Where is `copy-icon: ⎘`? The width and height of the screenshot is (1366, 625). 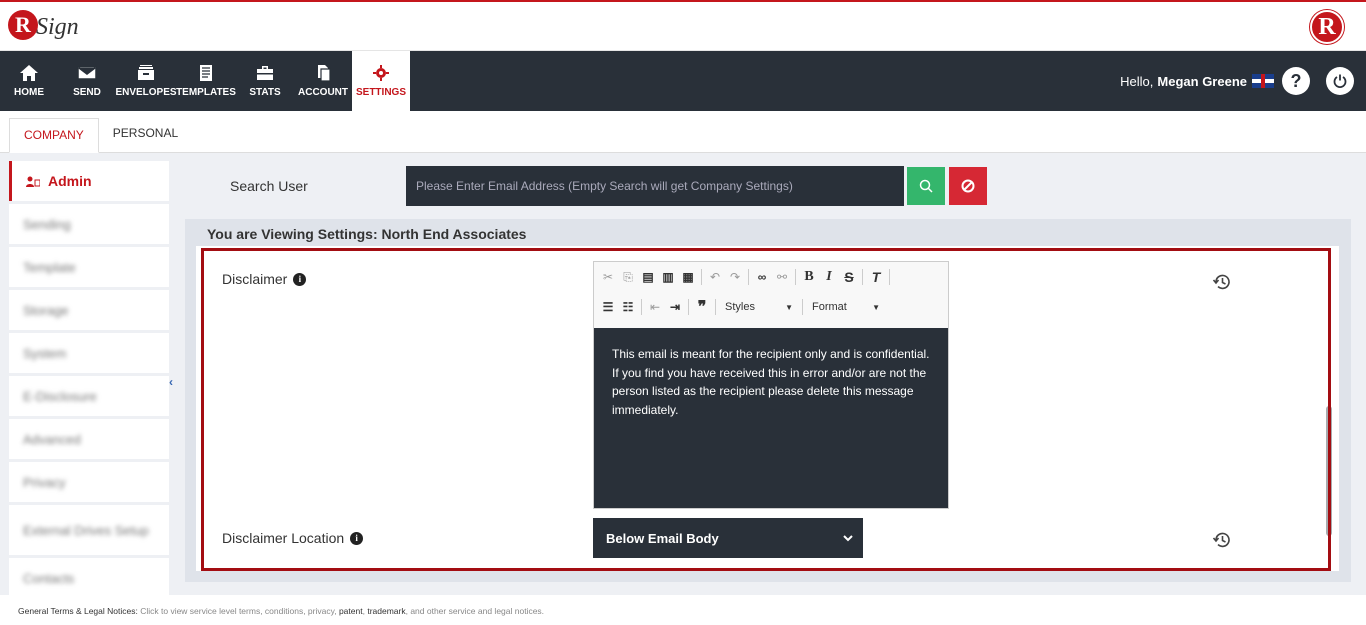
copy-icon: ⎘ is located at coordinates (628, 277).